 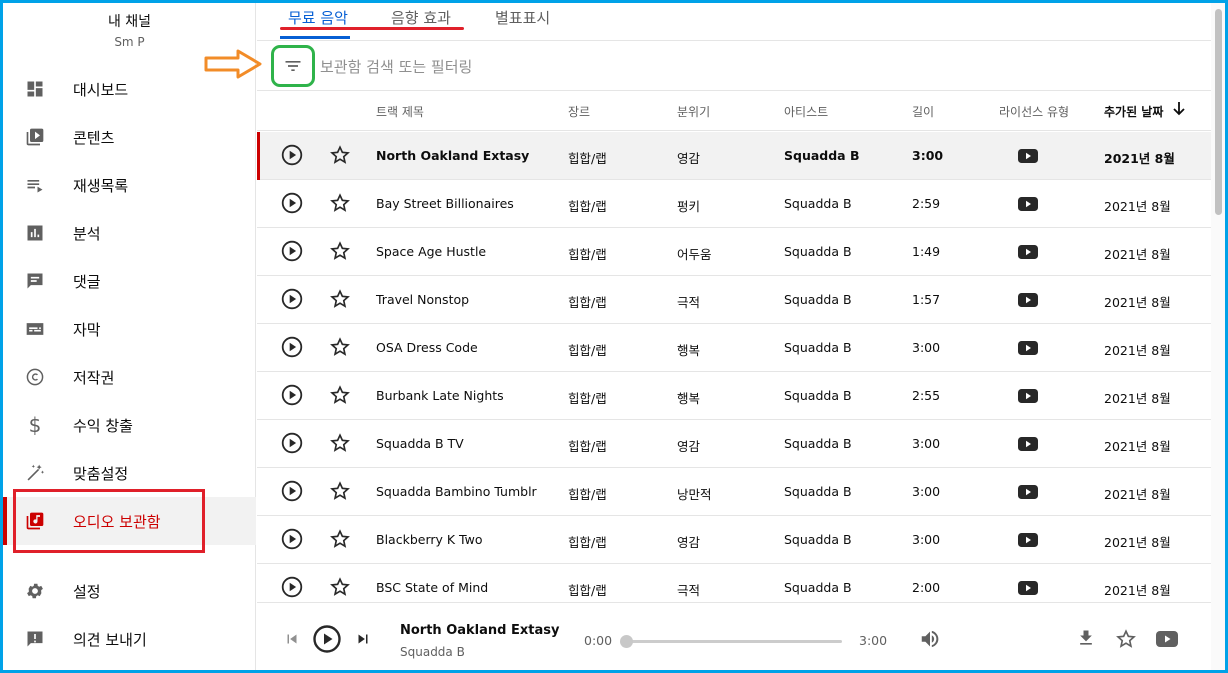 I want to click on sidebar-item-customization: 맞춤설정, so click(x=129, y=473).